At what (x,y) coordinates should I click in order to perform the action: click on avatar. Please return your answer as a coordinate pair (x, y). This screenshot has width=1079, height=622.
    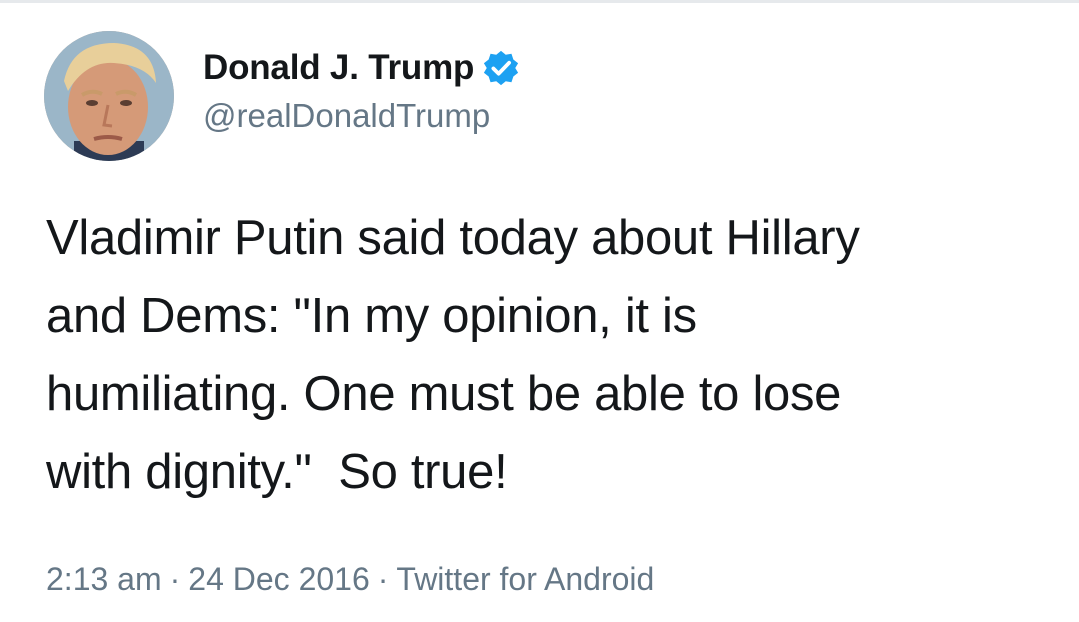
    Looking at the image, I should click on (109, 96).